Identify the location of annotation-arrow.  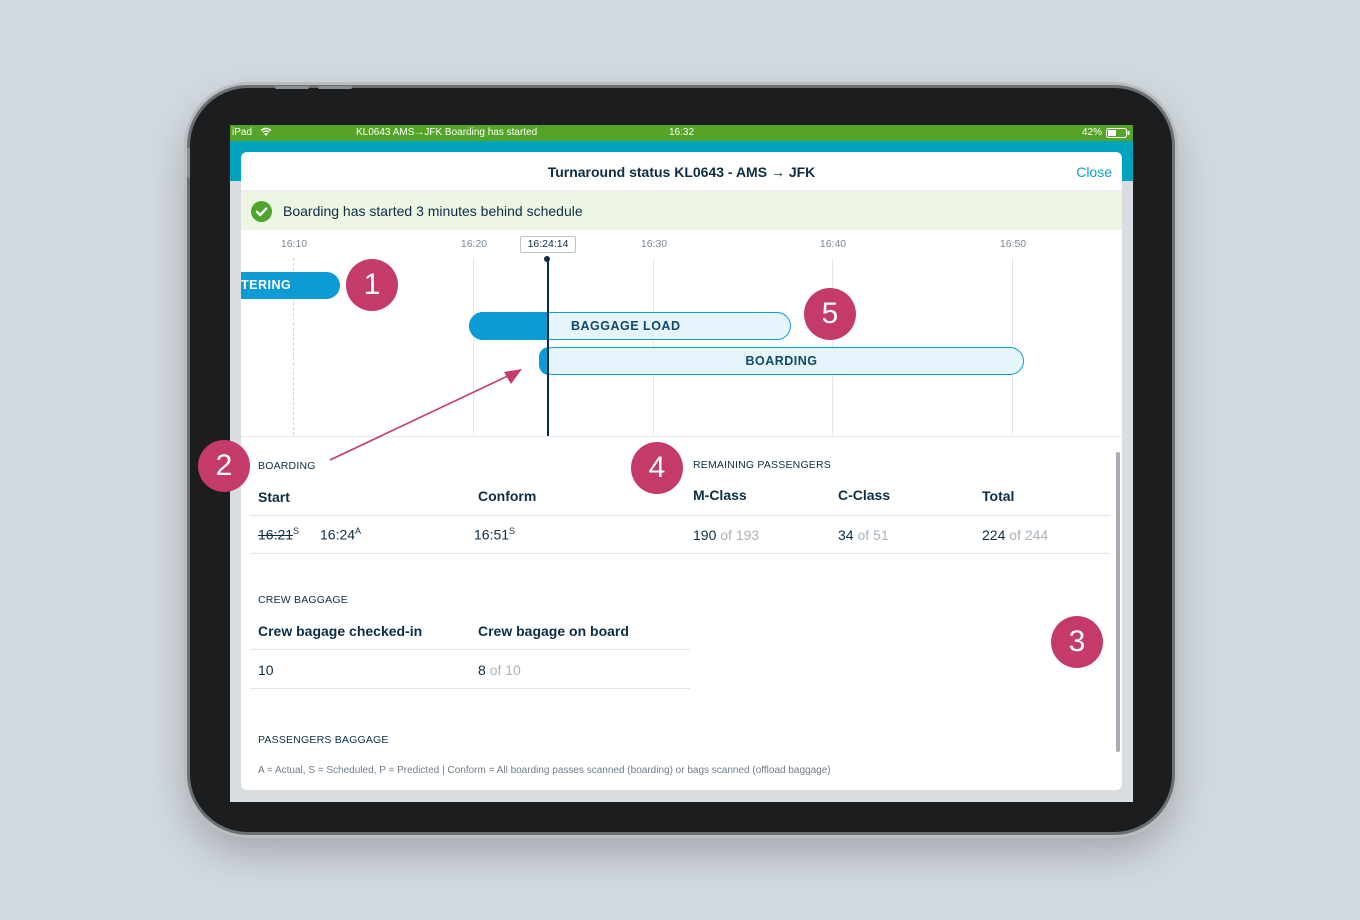
(425, 415).